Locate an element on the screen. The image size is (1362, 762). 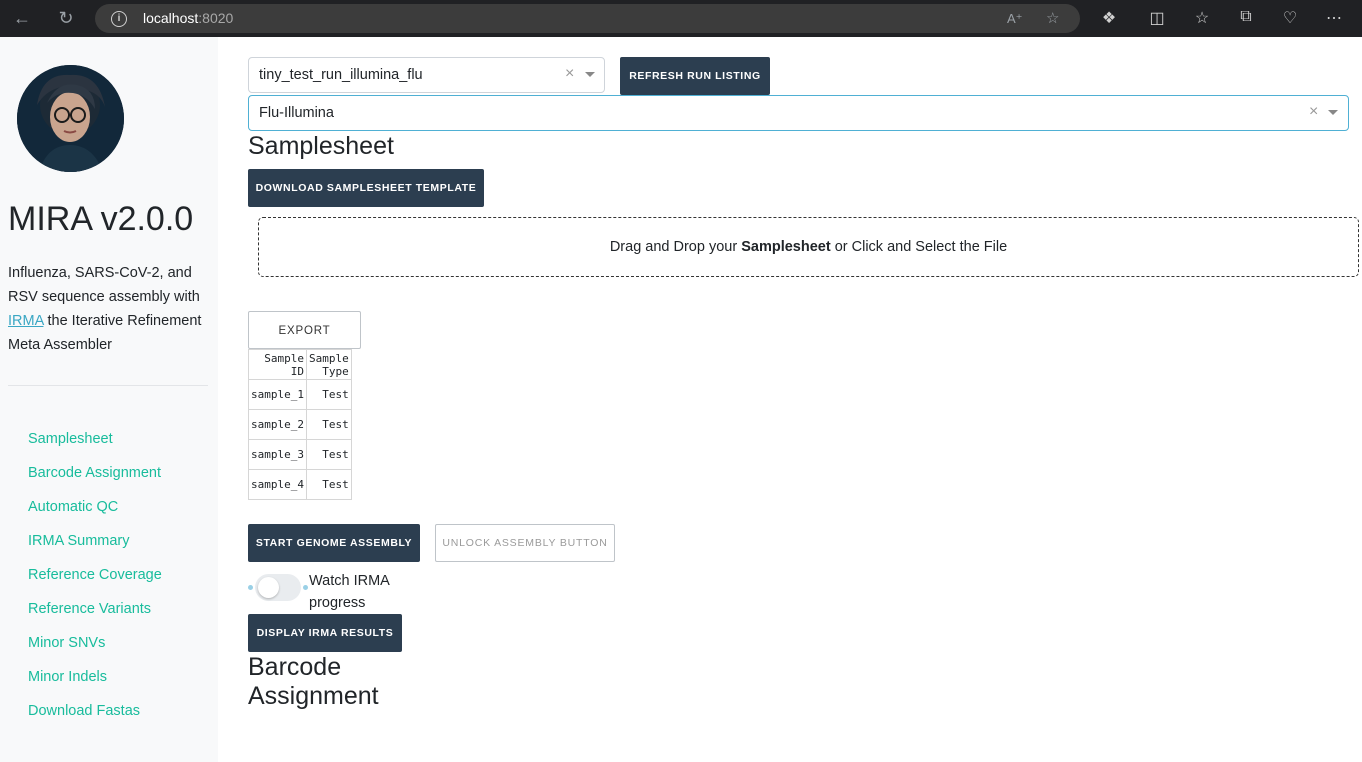
url-text: localhost:8020 is located at coordinates (188, 18).